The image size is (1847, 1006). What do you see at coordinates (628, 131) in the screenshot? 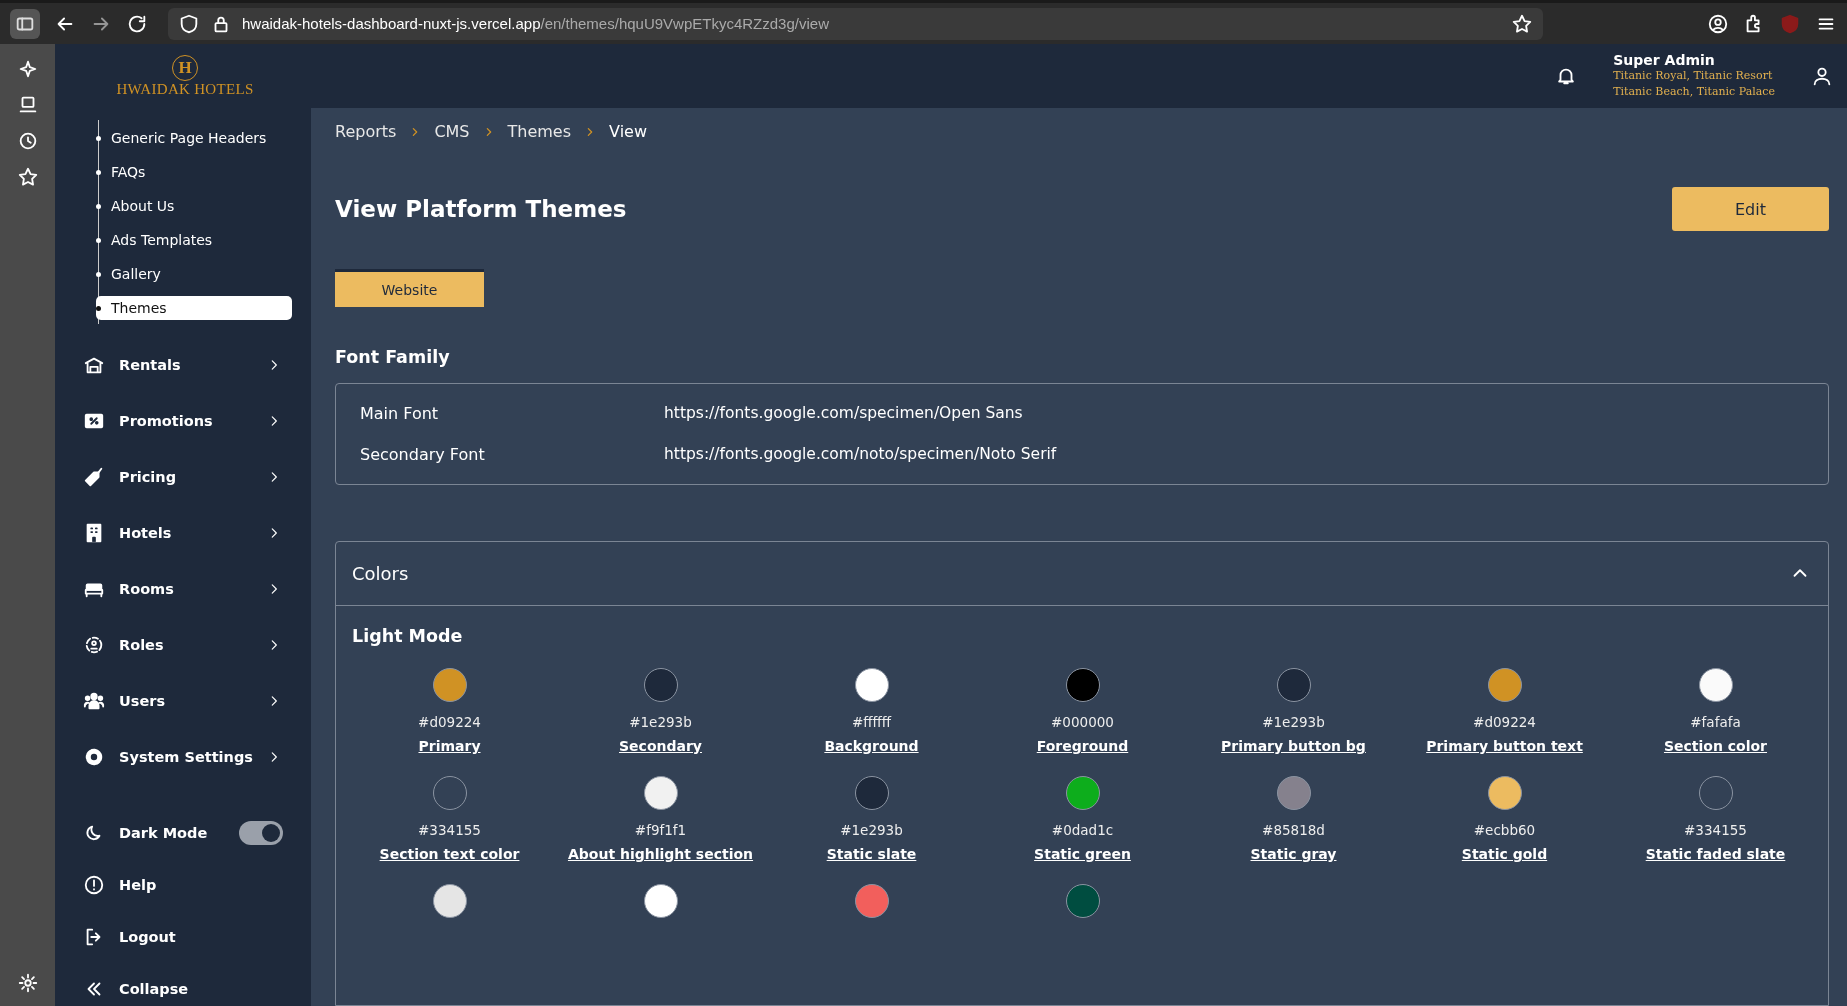
I see `breadcrumb-current: View` at bounding box center [628, 131].